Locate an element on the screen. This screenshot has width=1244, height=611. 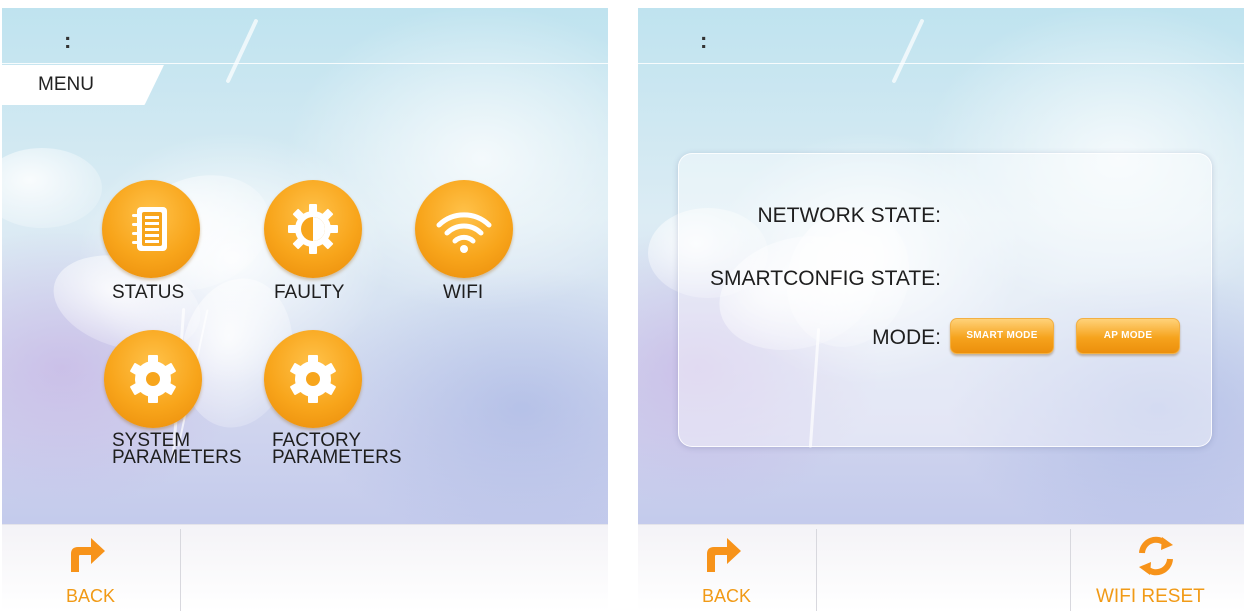
notebook-icon is located at coordinates (149, 229).